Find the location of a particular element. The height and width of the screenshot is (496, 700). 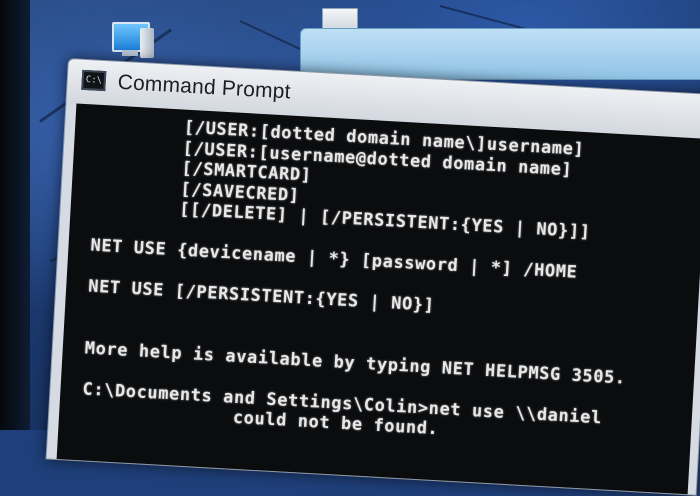

console-line: NET USE [/PERSISTENT:{YES | NO}] is located at coordinates (261, 296).